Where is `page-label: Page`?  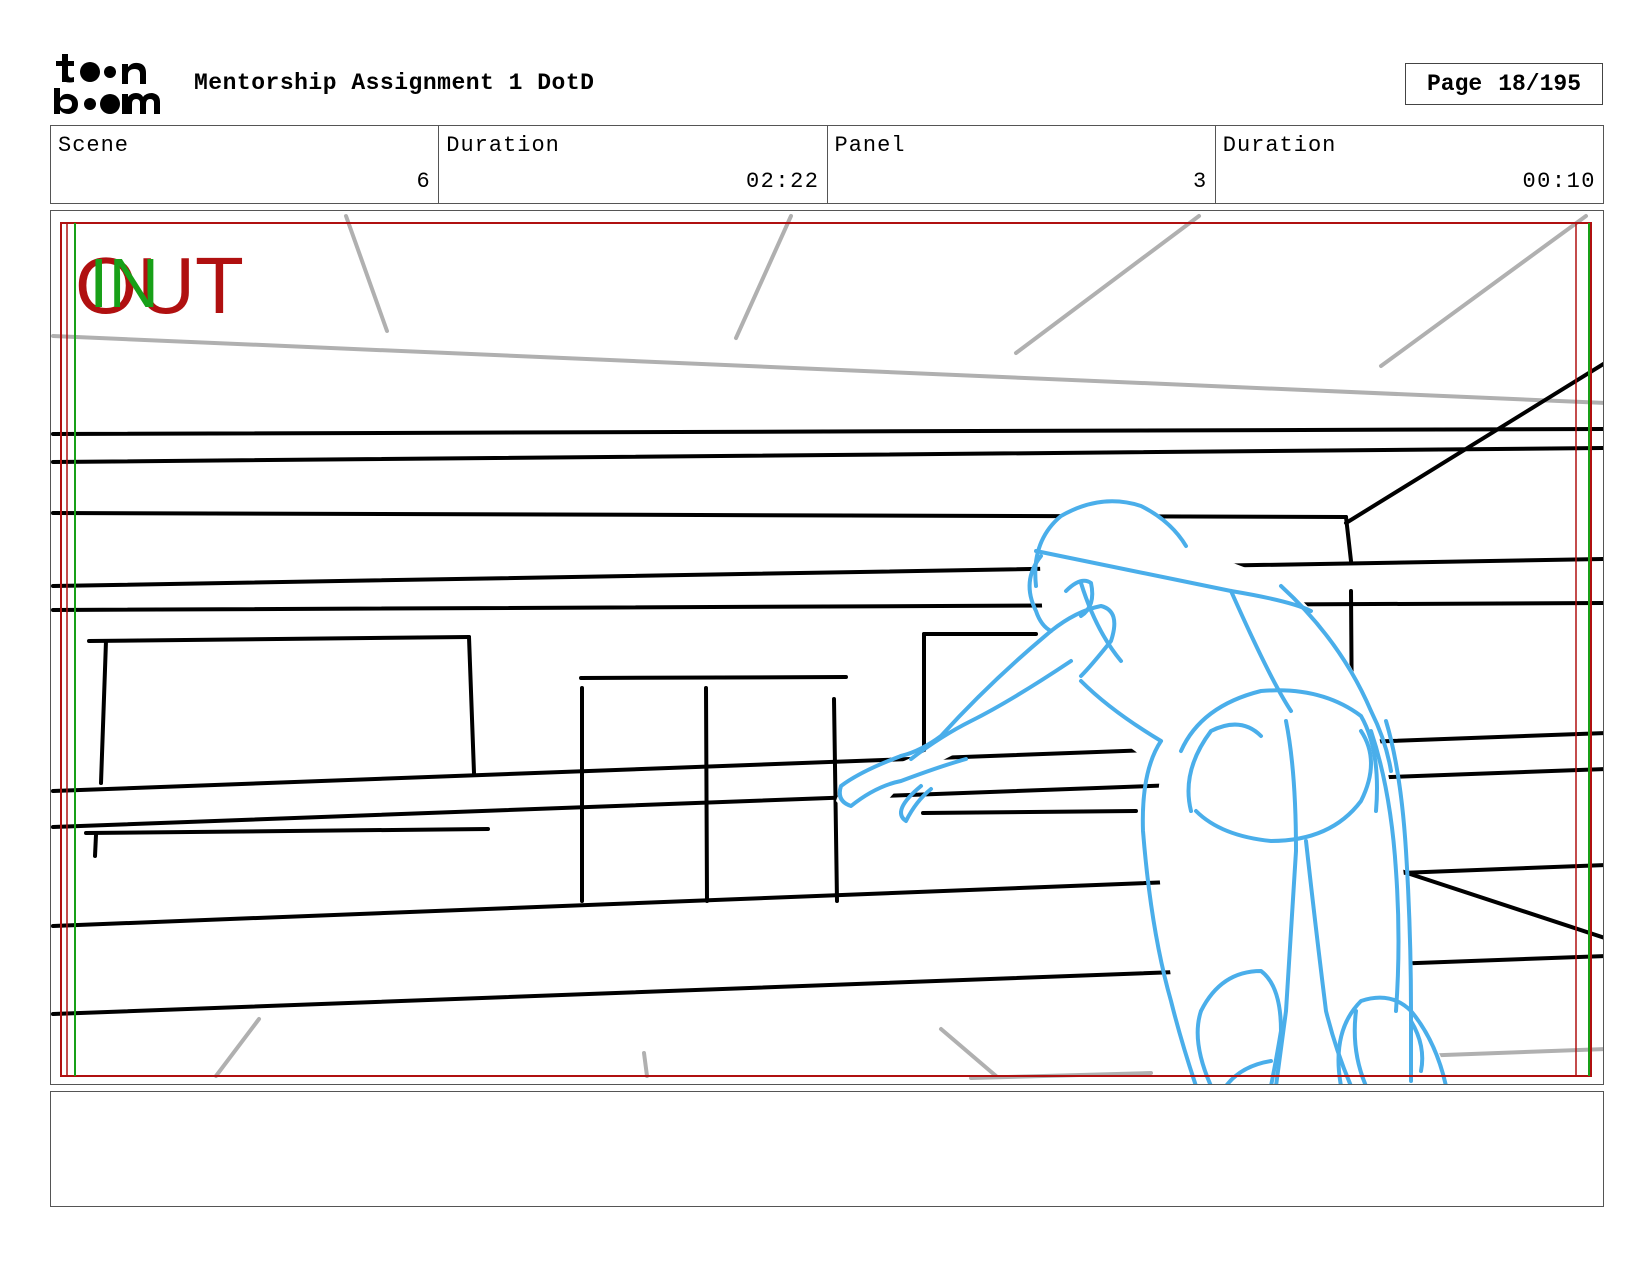
page-label: Page is located at coordinates (1454, 84).